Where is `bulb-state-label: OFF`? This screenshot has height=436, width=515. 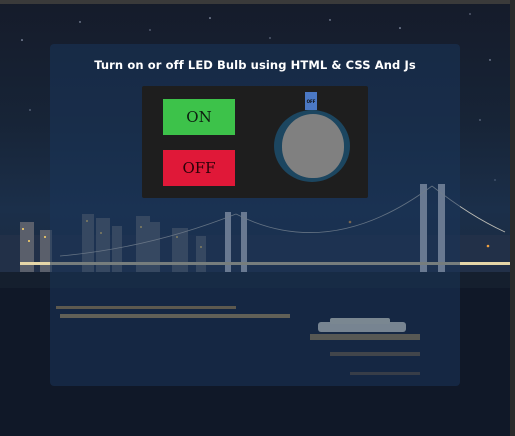
bulb-state-label: OFF is located at coordinates (311, 101).